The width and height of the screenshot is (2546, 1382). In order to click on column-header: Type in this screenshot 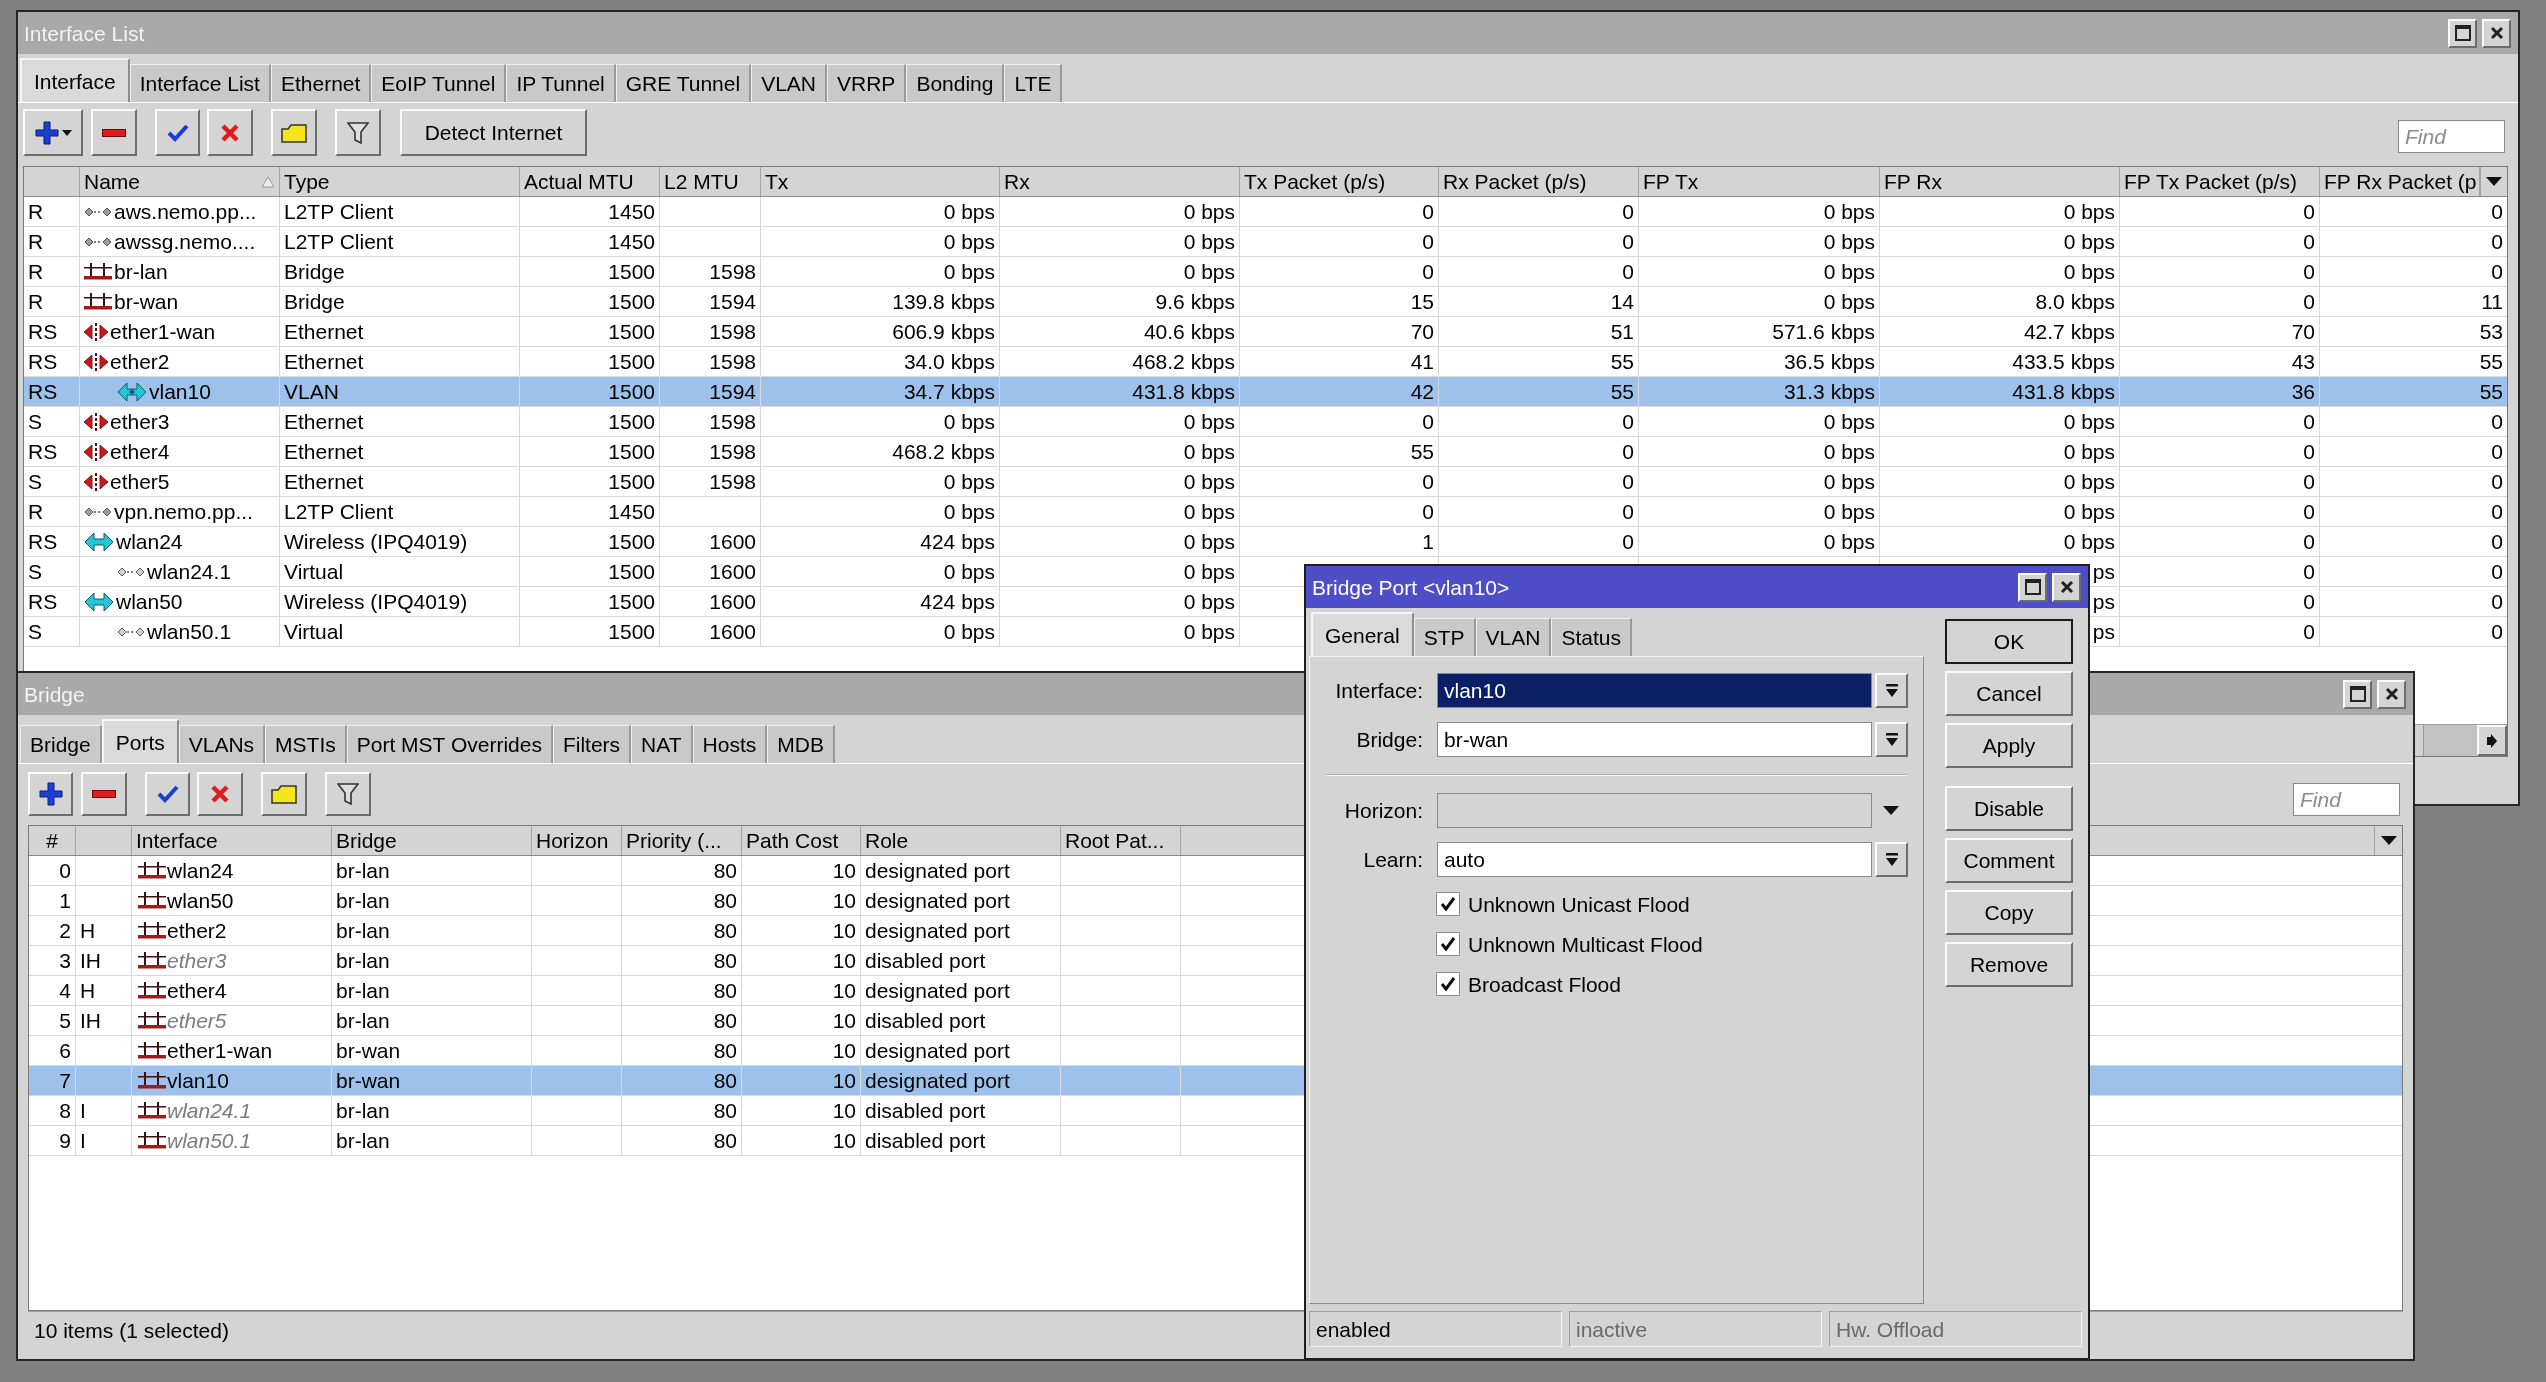, I will do `click(400, 181)`.